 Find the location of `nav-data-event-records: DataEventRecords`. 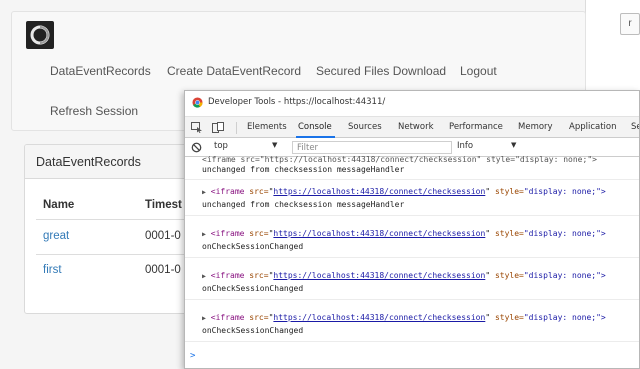

nav-data-event-records: DataEventRecords is located at coordinates (100, 71).